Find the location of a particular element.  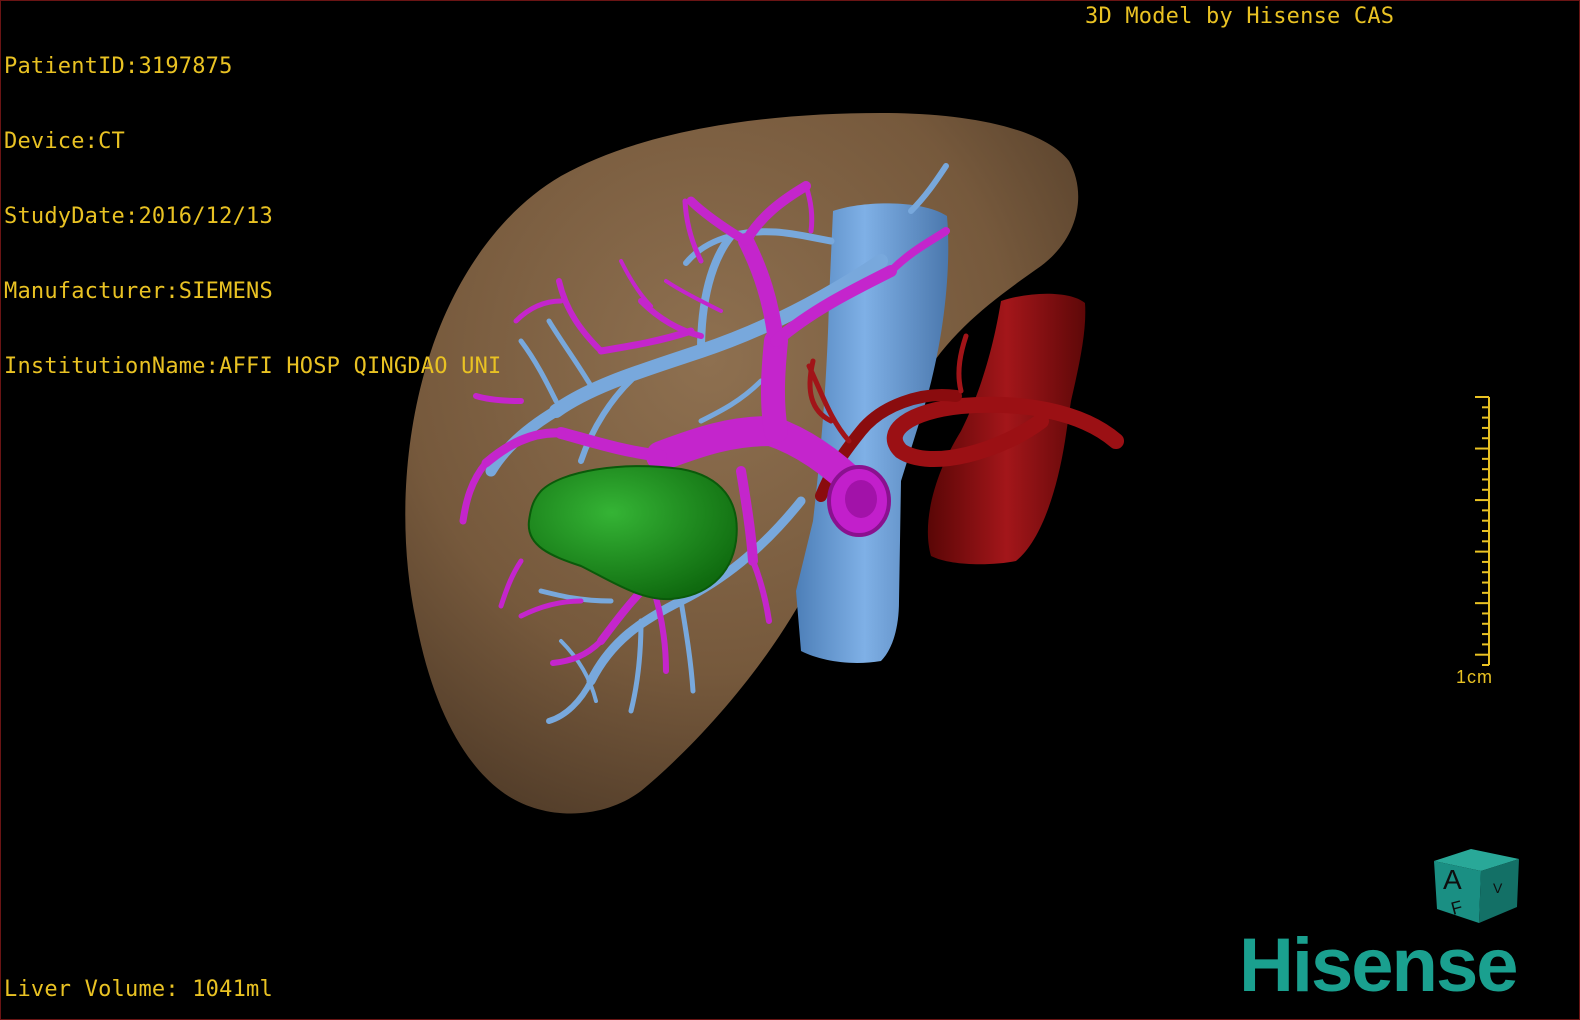

device: Device:CT is located at coordinates (65, 141).